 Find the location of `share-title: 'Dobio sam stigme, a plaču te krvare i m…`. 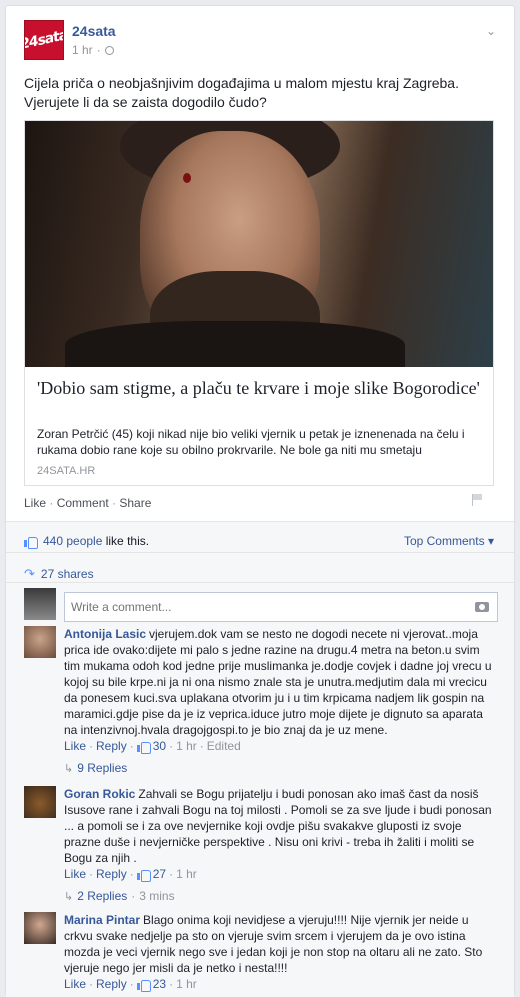

share-title: 'Dobio sam stigme, a plaču te krvare i m… is located at coordinates (262, 388).